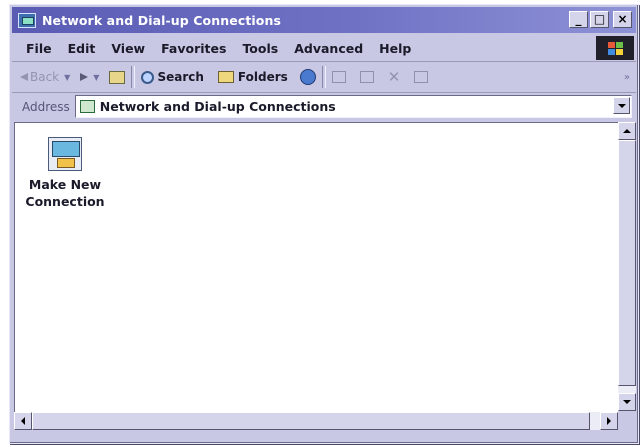 The image size is (641, 447). I want to click on vertical-scrollbar, so click(627, 266).